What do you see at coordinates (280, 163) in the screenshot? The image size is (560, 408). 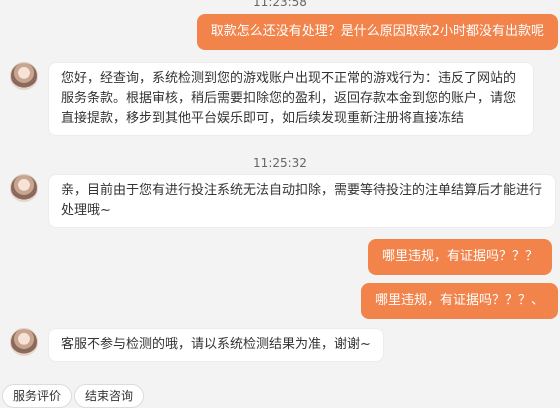 I see `message-timestamp: 11:25:32` at bounding box center [280, 163].